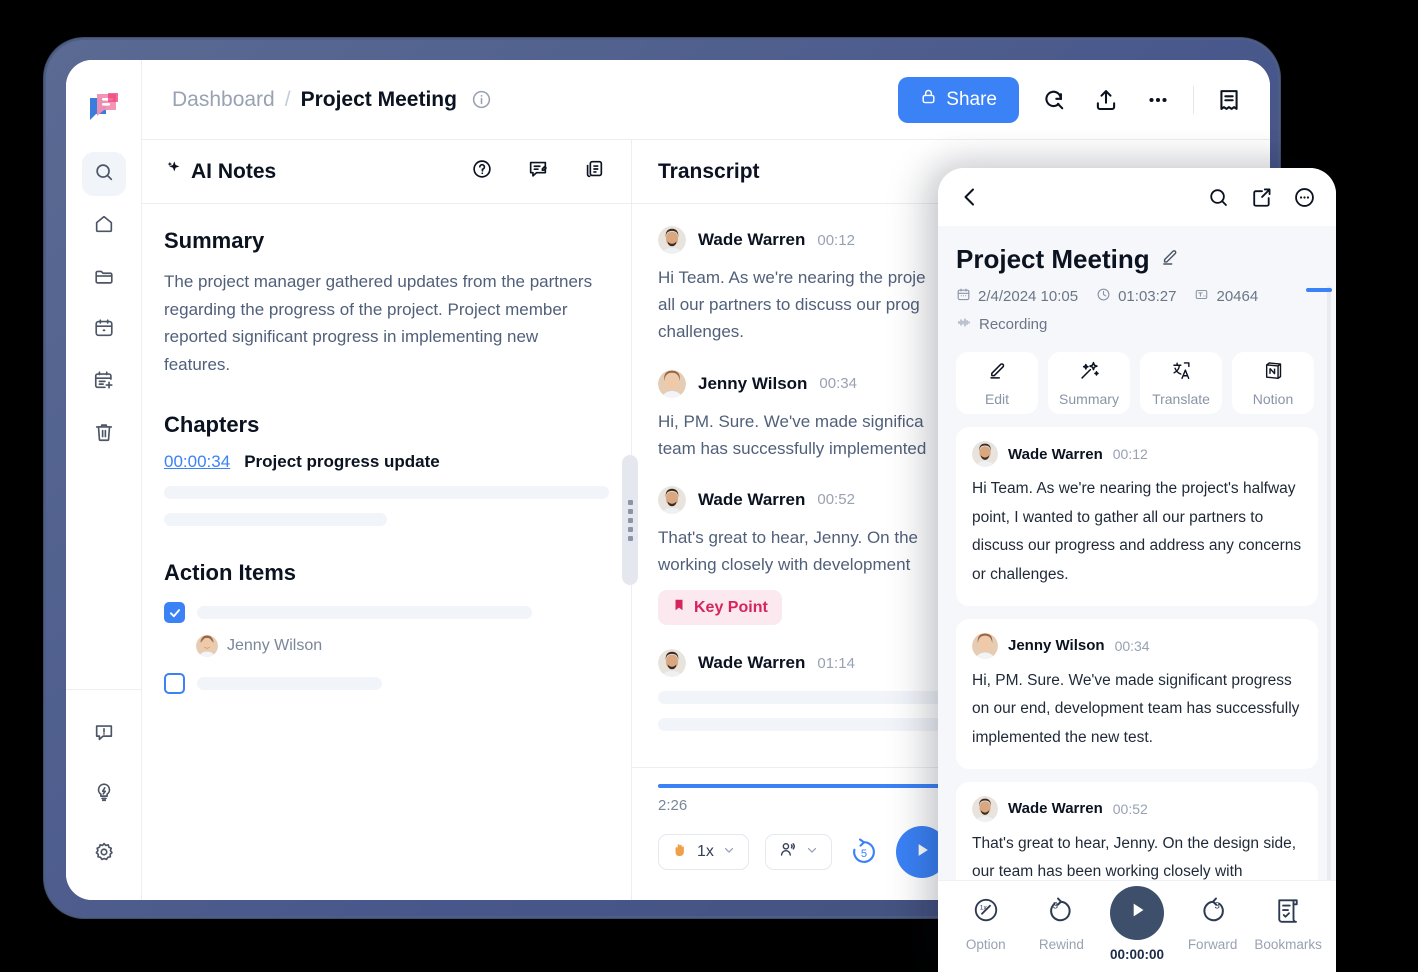  I want to click on top-bar: Dashboard / Project Meeting Share, so click(706, 100).